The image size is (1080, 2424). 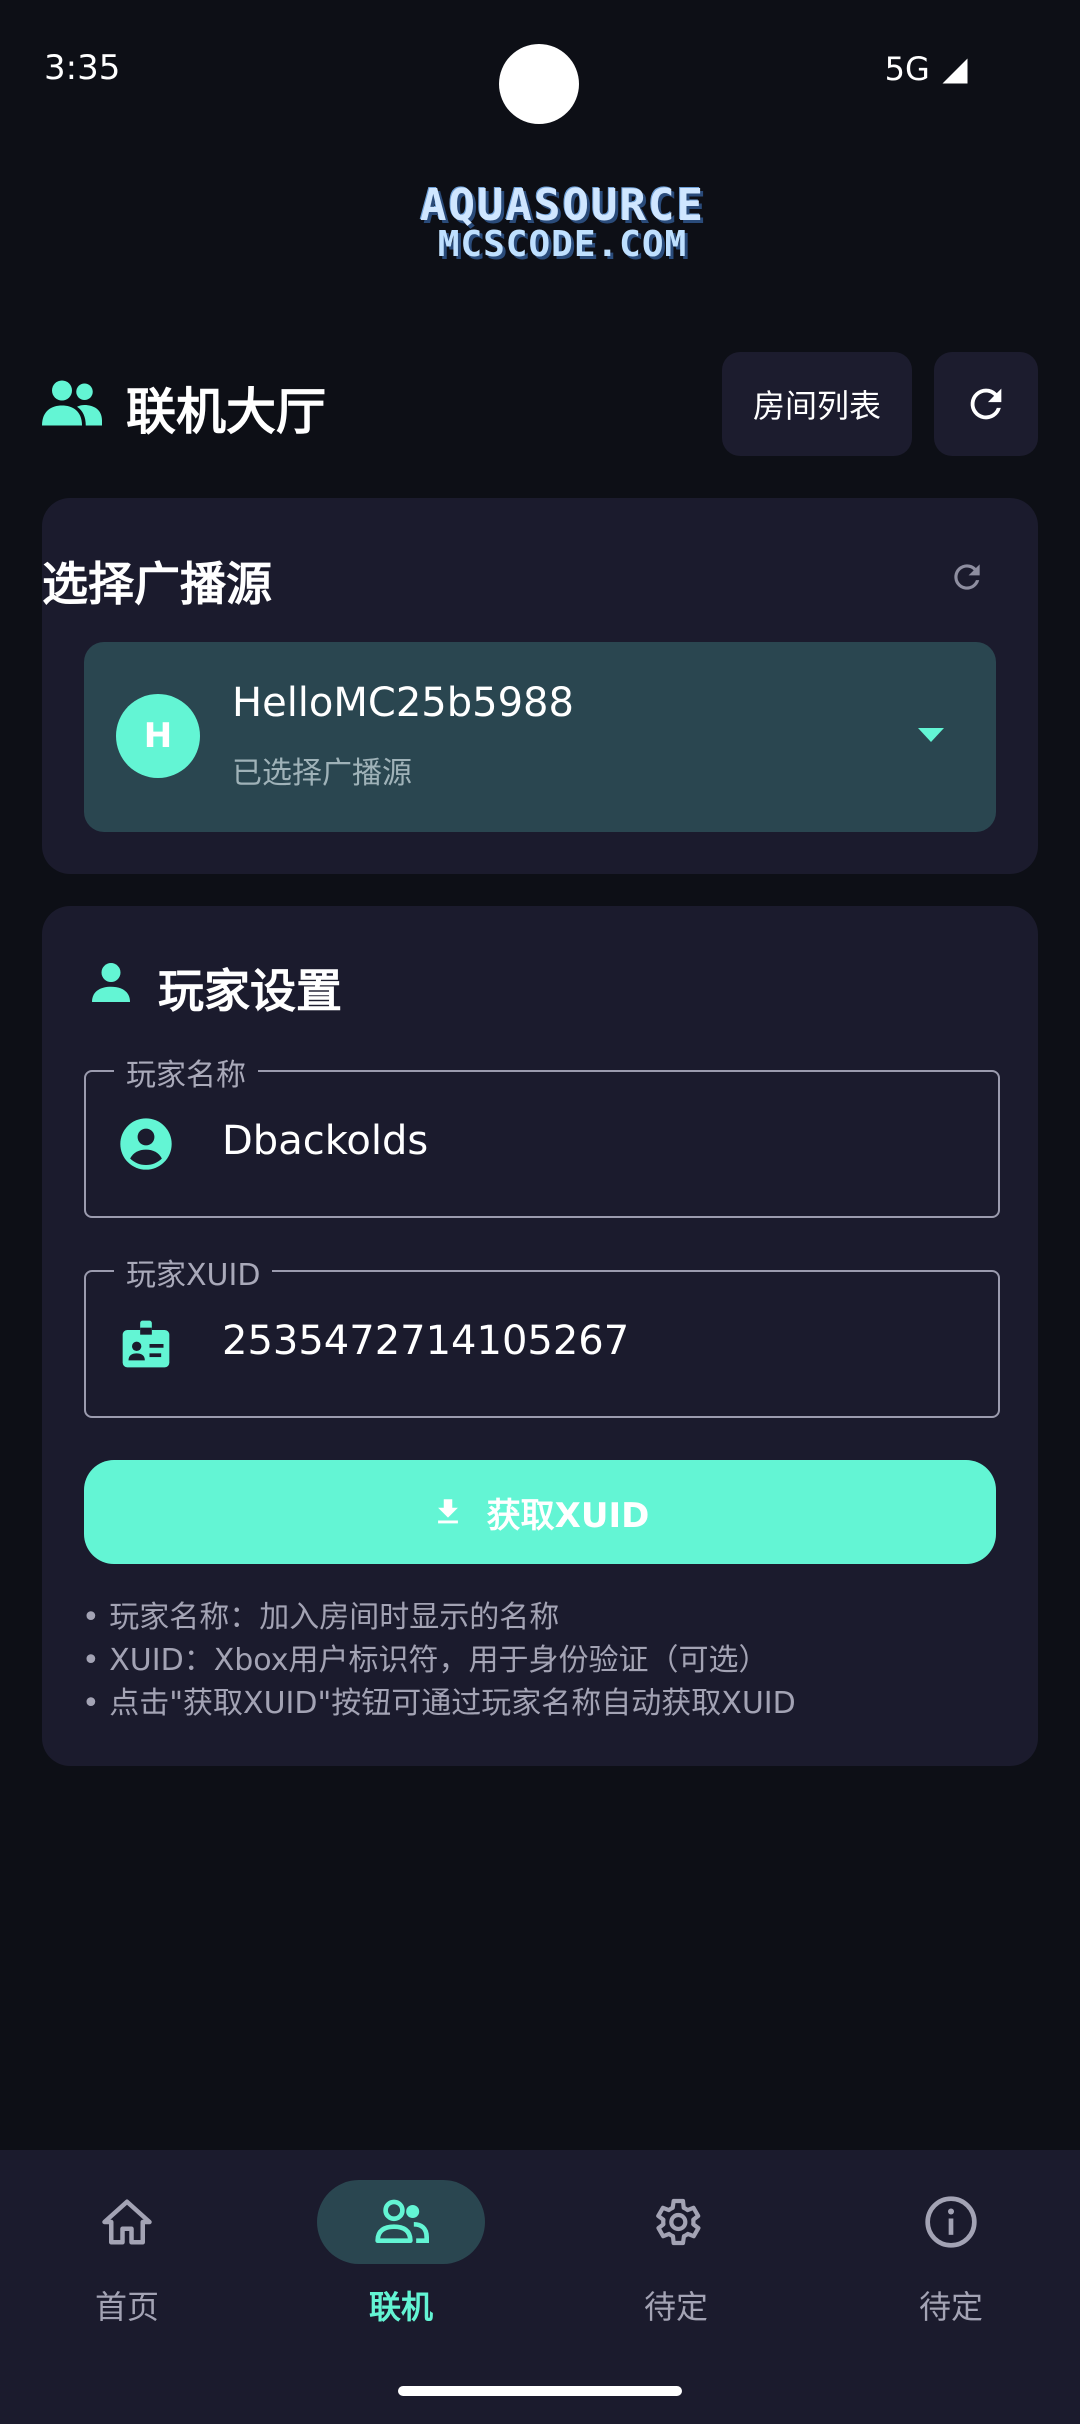 What do you see at coordinates (403, 703) in the screenshot?
I see `source-name: HelloMC25b5988` at bounding box center [403, 703].